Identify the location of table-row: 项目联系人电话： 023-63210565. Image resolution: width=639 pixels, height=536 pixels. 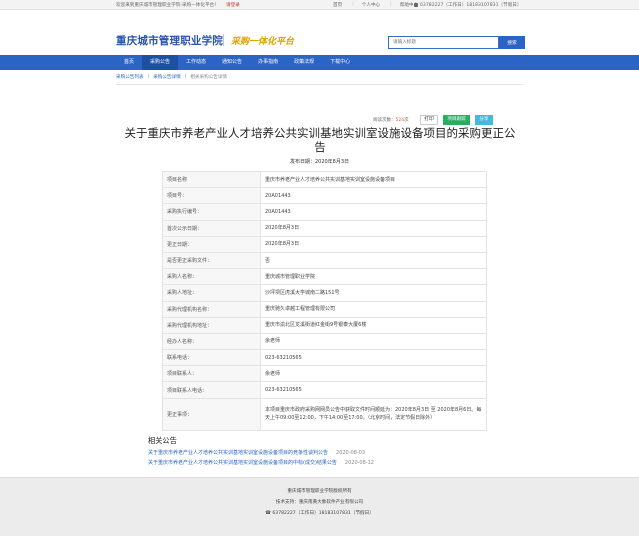
(324, 390).